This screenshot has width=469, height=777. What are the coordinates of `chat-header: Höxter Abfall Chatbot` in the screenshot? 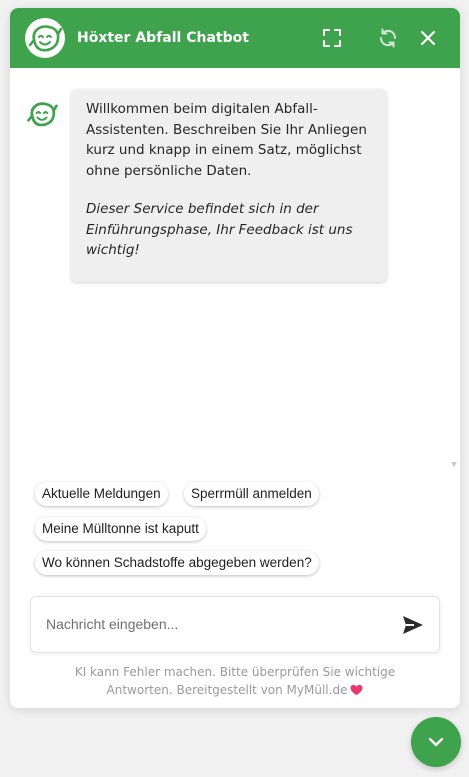 It's located at (235, 38).